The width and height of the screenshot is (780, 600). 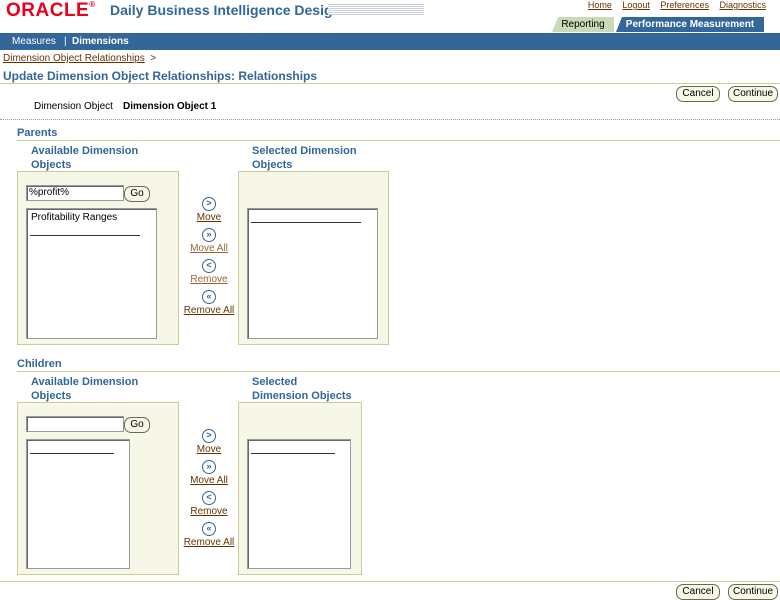 What do you see at coordinates (753, 592) in the screenshot?
I see `continue-button-bottom: Continue` at bounding box center [753, 592].